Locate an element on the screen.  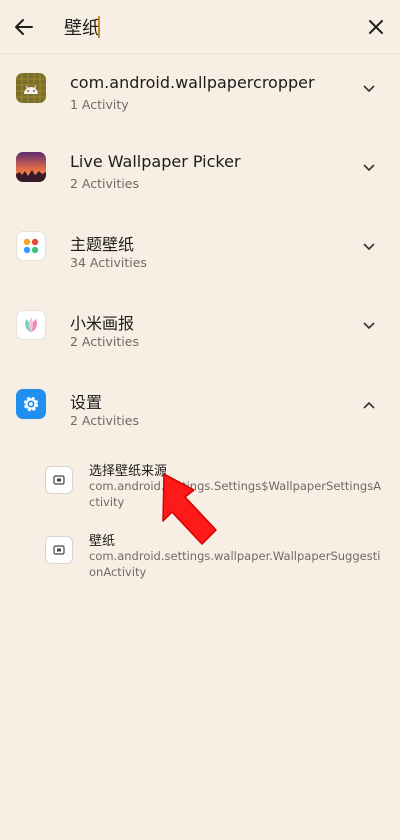
settings-gear-icon is located at coordinates (31, 404).